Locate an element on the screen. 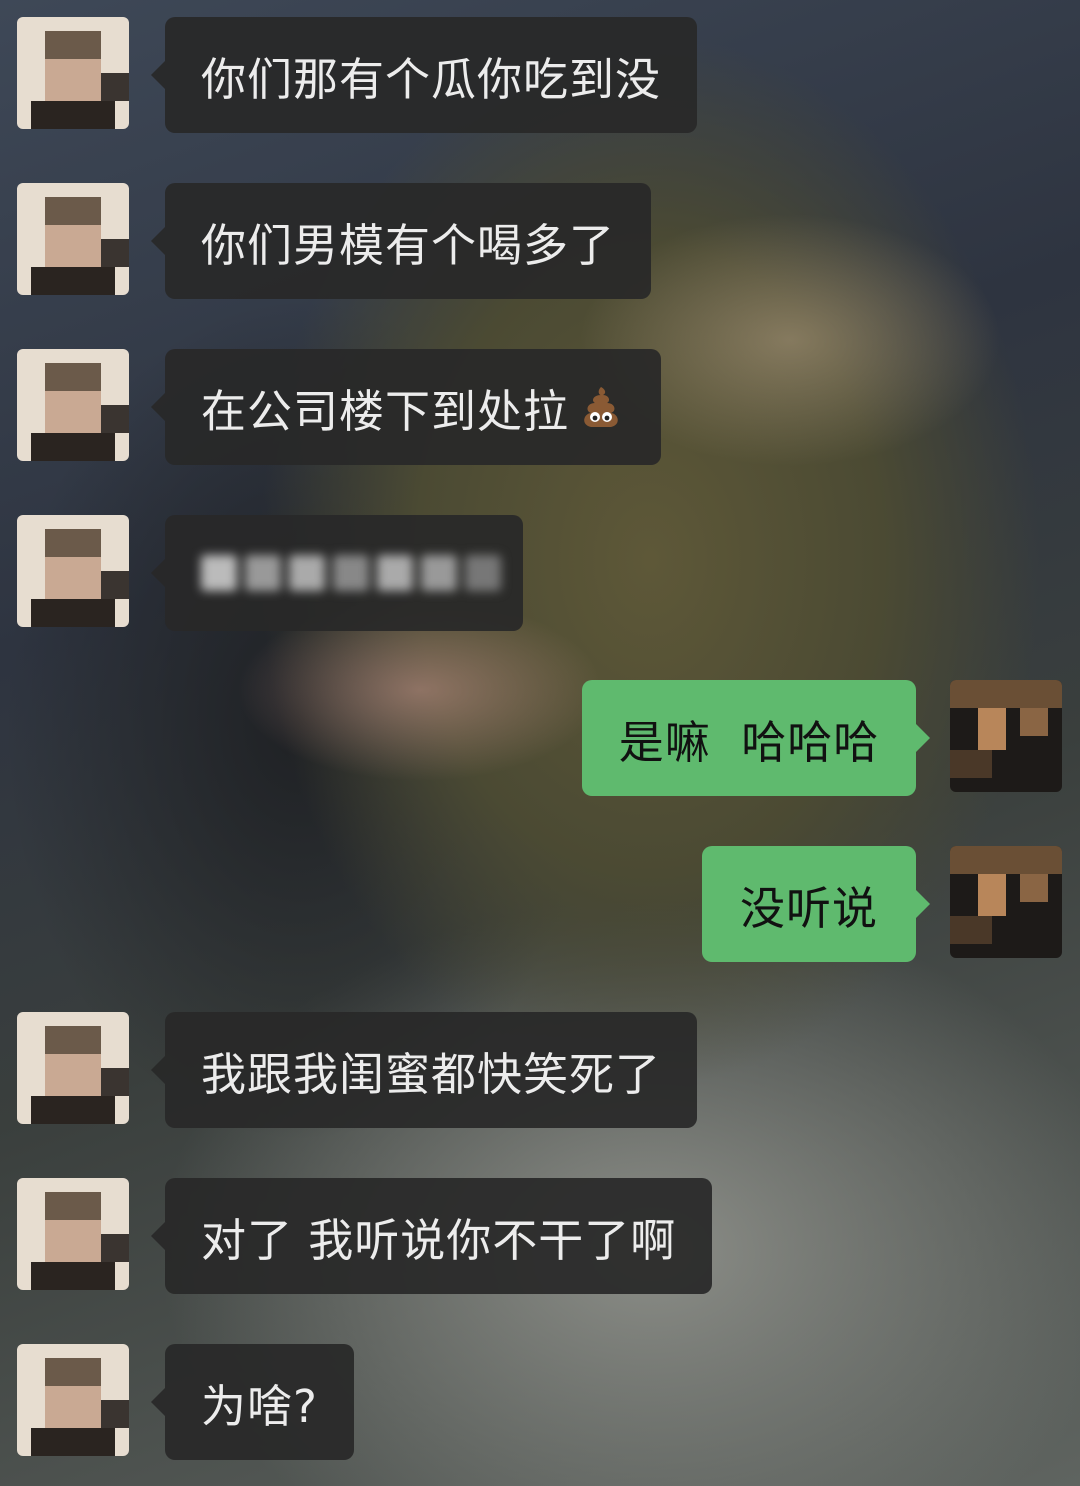 The height and width of the screenshot is (1486, 1080). incoming-message-bubble: 你们那有个瓜你吃到没 is located at coordinates (424, 75).